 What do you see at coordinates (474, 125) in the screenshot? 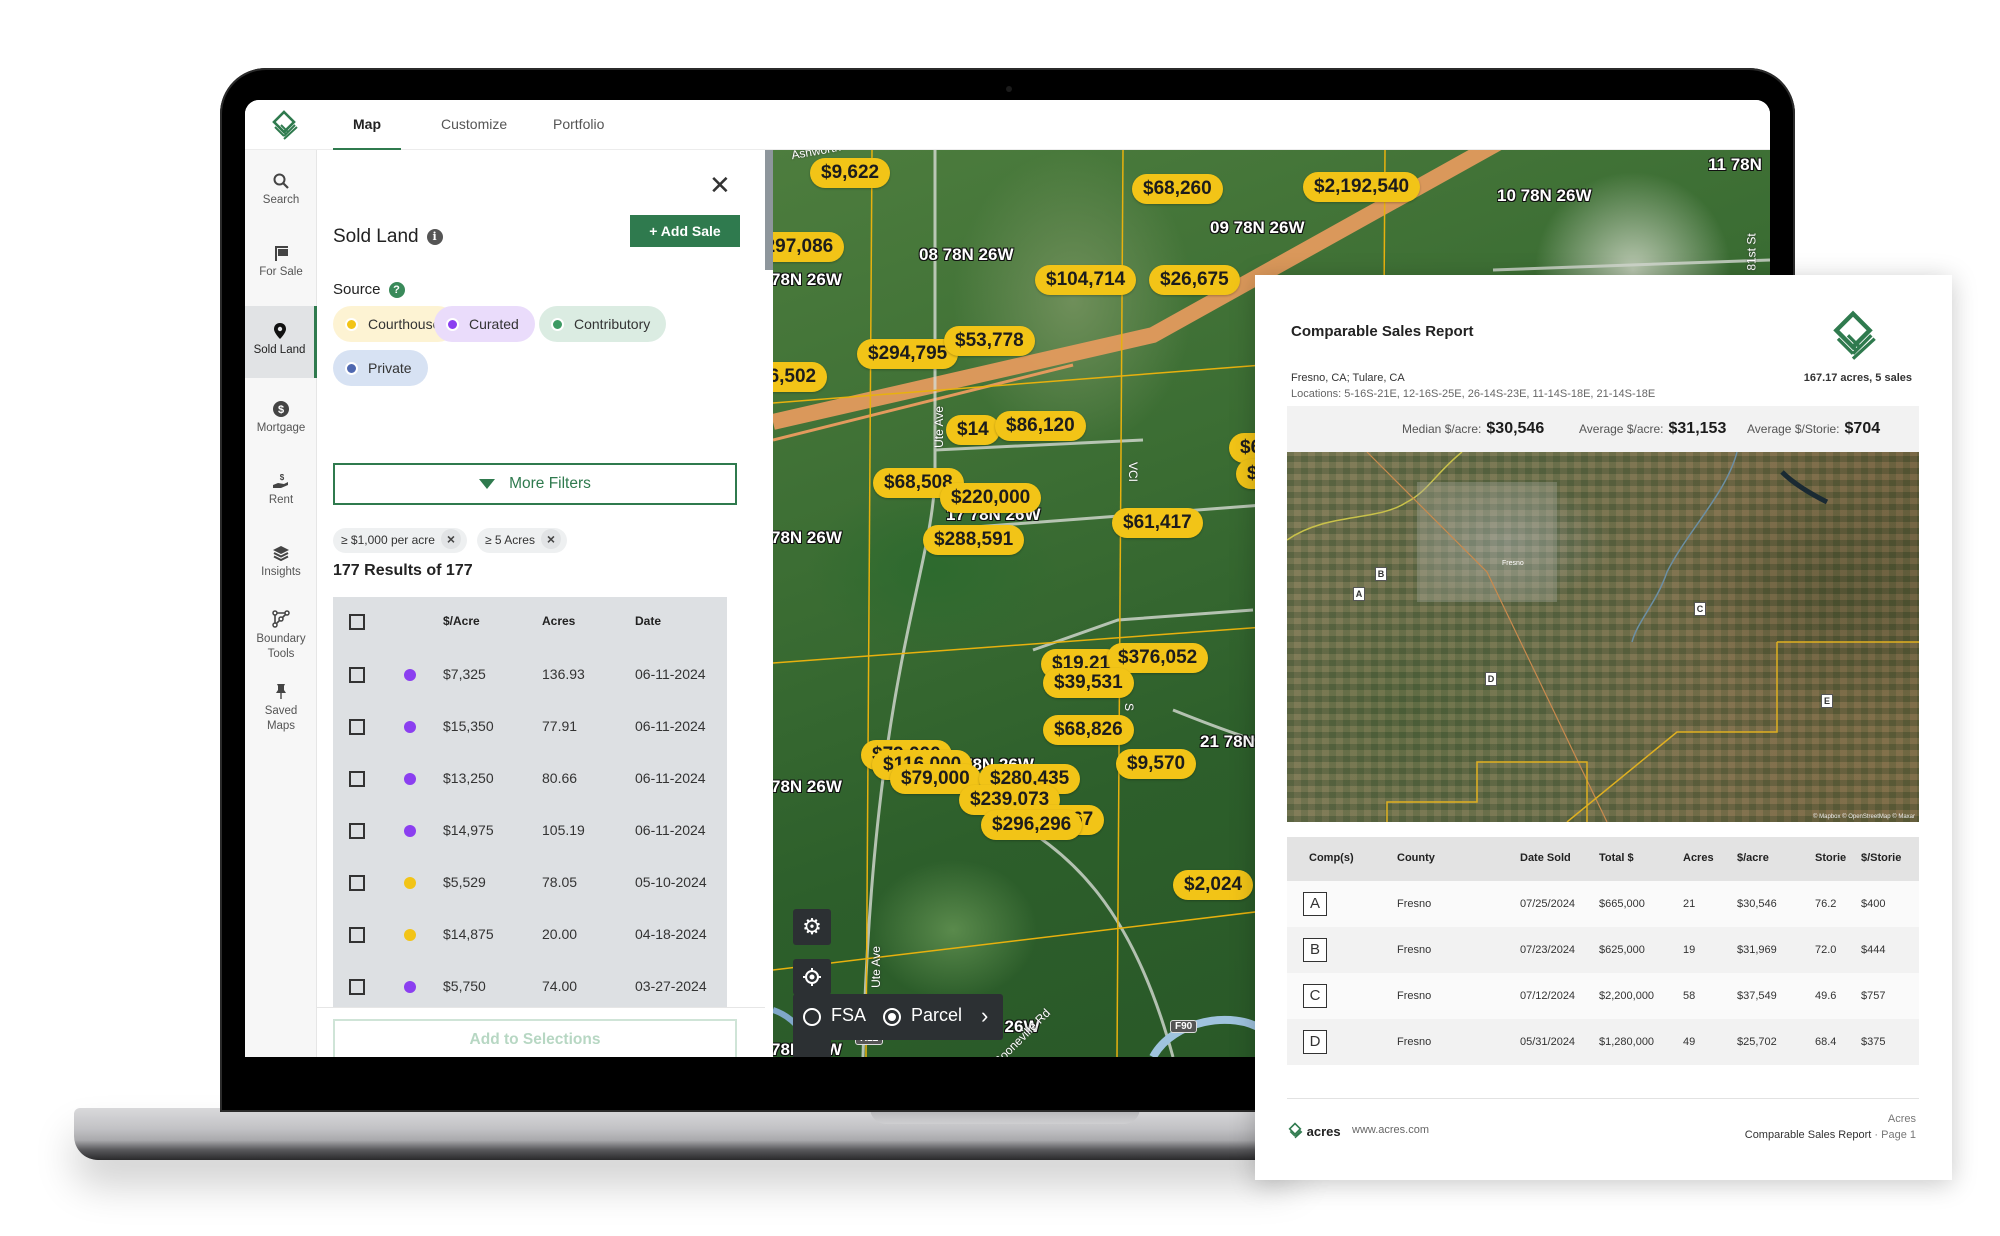
I see `tab-customize: Customize` at bounding box center [474, 125].